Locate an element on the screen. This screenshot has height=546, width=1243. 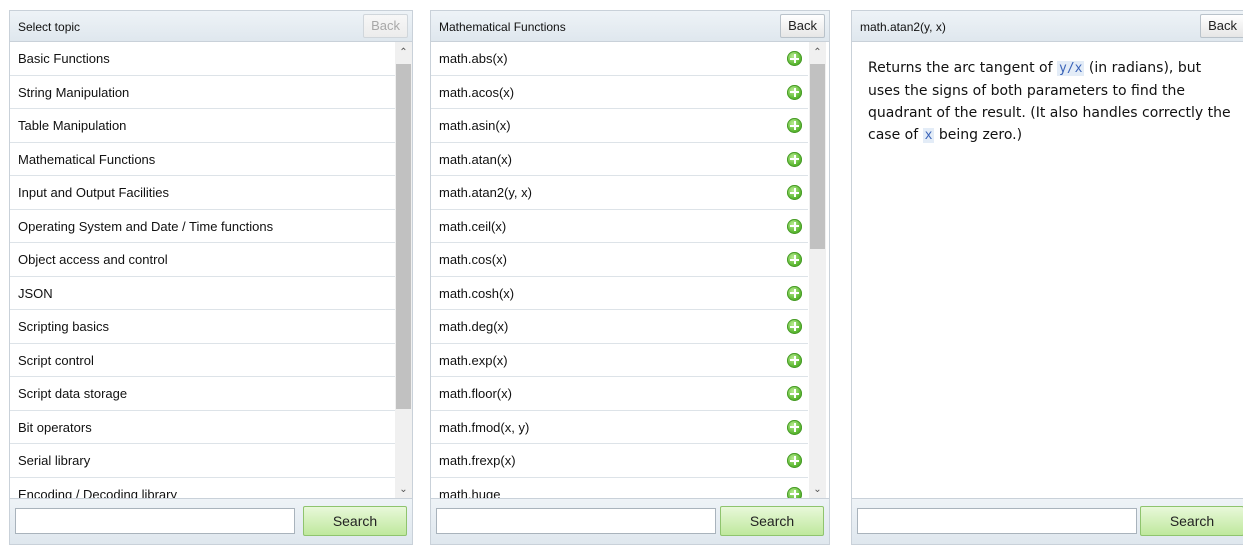
topic-list-item: JSON is located at coordinates (202, 293).